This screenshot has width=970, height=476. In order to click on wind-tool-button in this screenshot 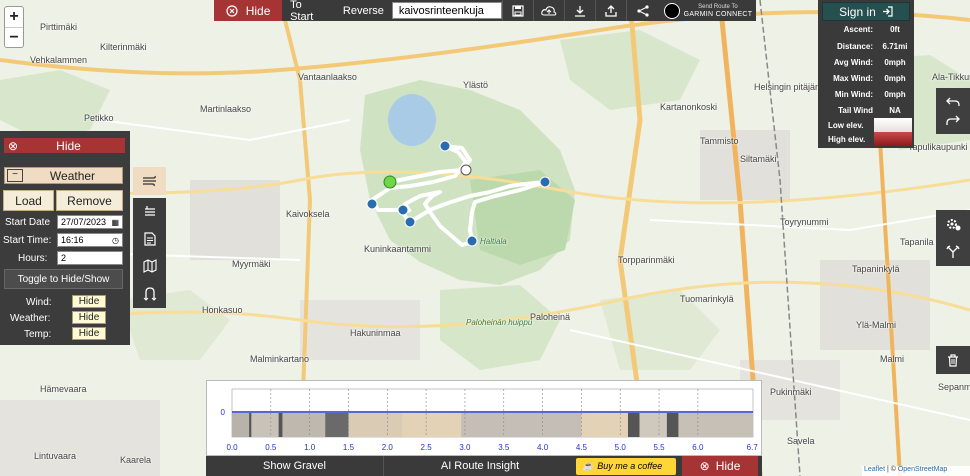, I will do `click(149, 181)`.